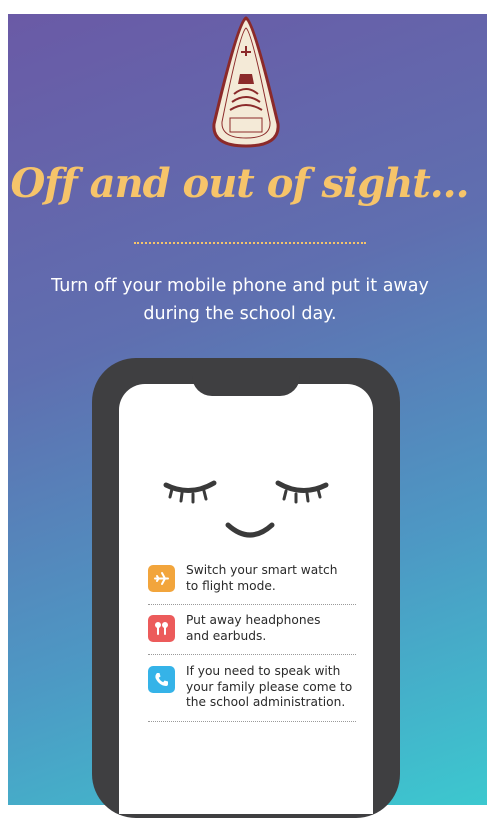 The image size is (493, 818). I want to click on dotted-divider, so click(250, 243).